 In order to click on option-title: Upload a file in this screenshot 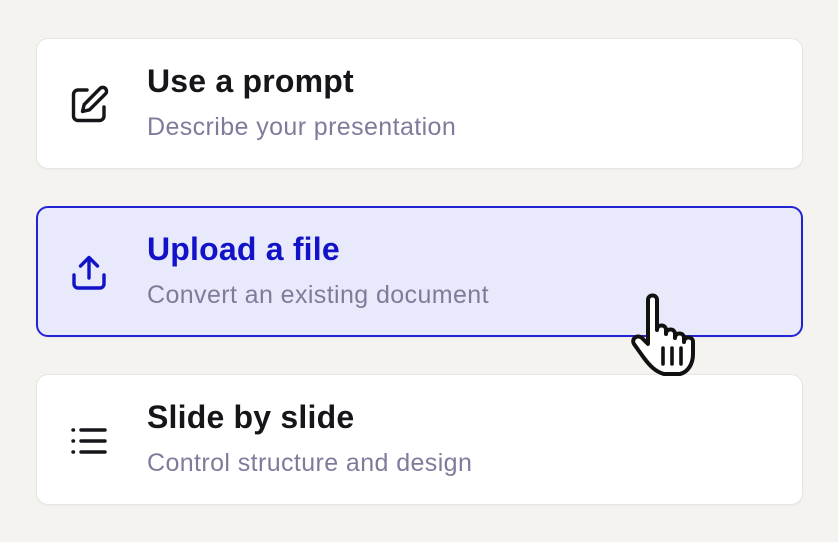, I will do `click(243, 249)`.